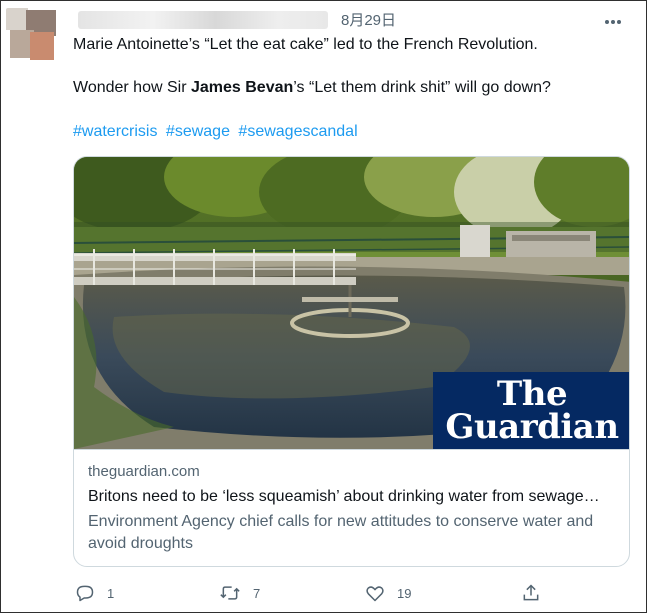 The height and width of the screenshot is (613, 647). What do you see at coordinates (368, 19) in the screenshot?
I see `tweet-date: 8月29日` at bounding box center [368, 19].